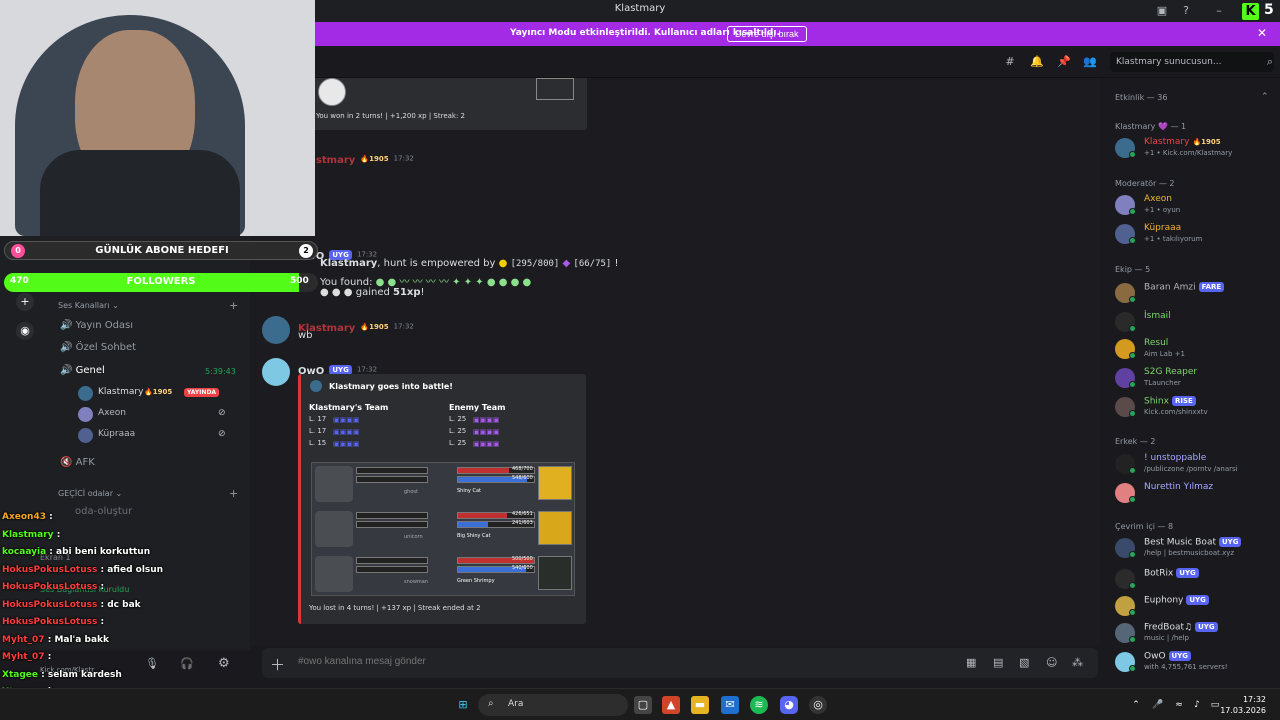  Describe the element at coordinates (1197, 580) in the screenshot. I see `member-item: BotRix UYG` at that location.